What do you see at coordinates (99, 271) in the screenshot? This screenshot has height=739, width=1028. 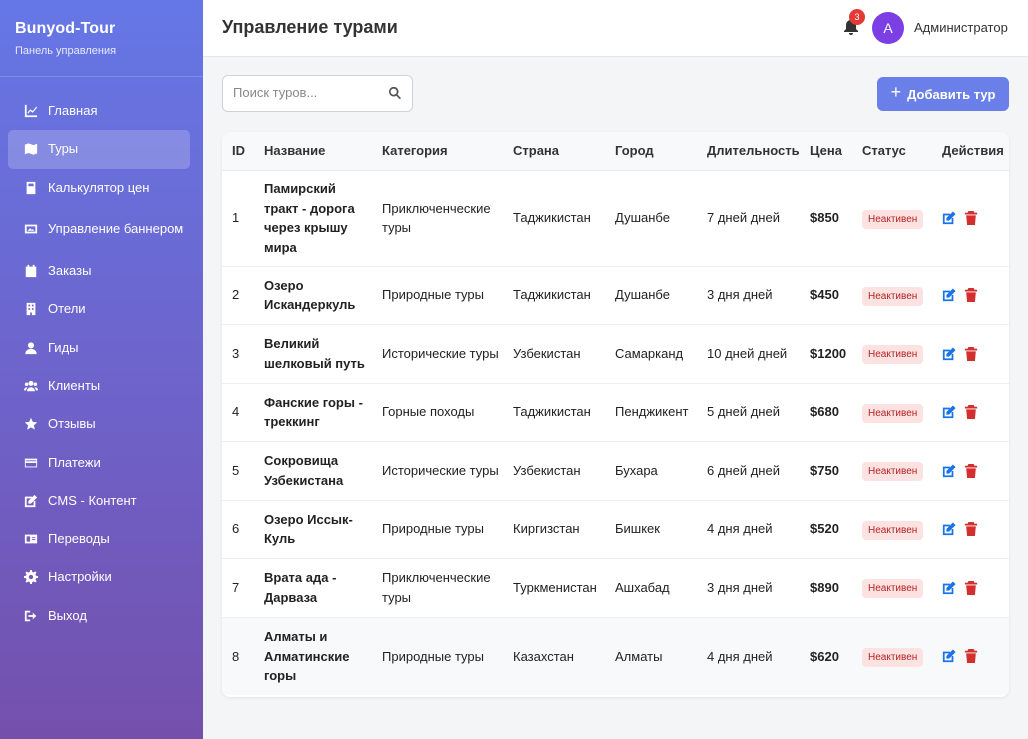 I see `sidebar-item-orders: Заказы` at bounding box center [99, 271].